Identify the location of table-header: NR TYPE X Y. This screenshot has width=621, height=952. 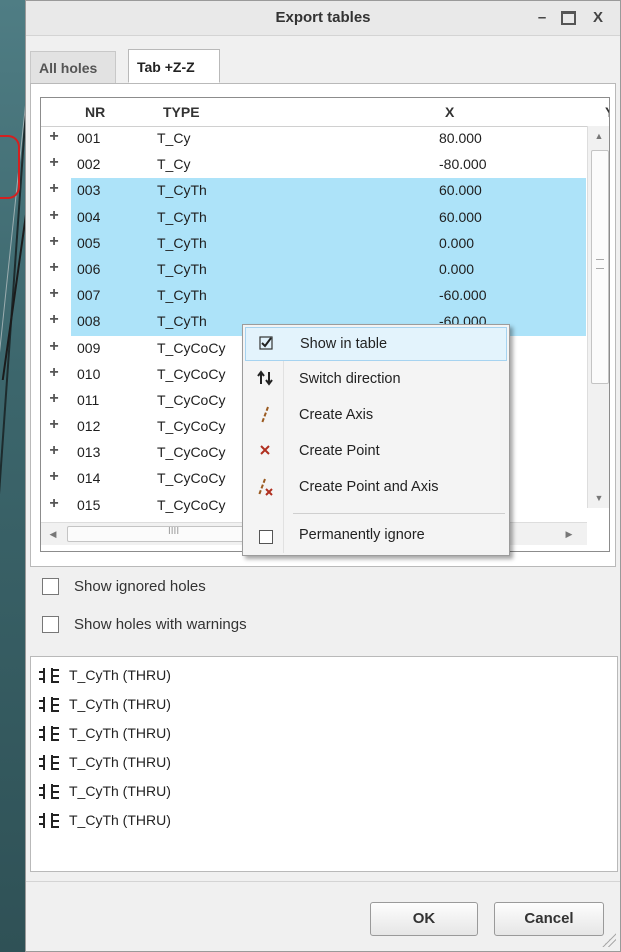
(325, 112).